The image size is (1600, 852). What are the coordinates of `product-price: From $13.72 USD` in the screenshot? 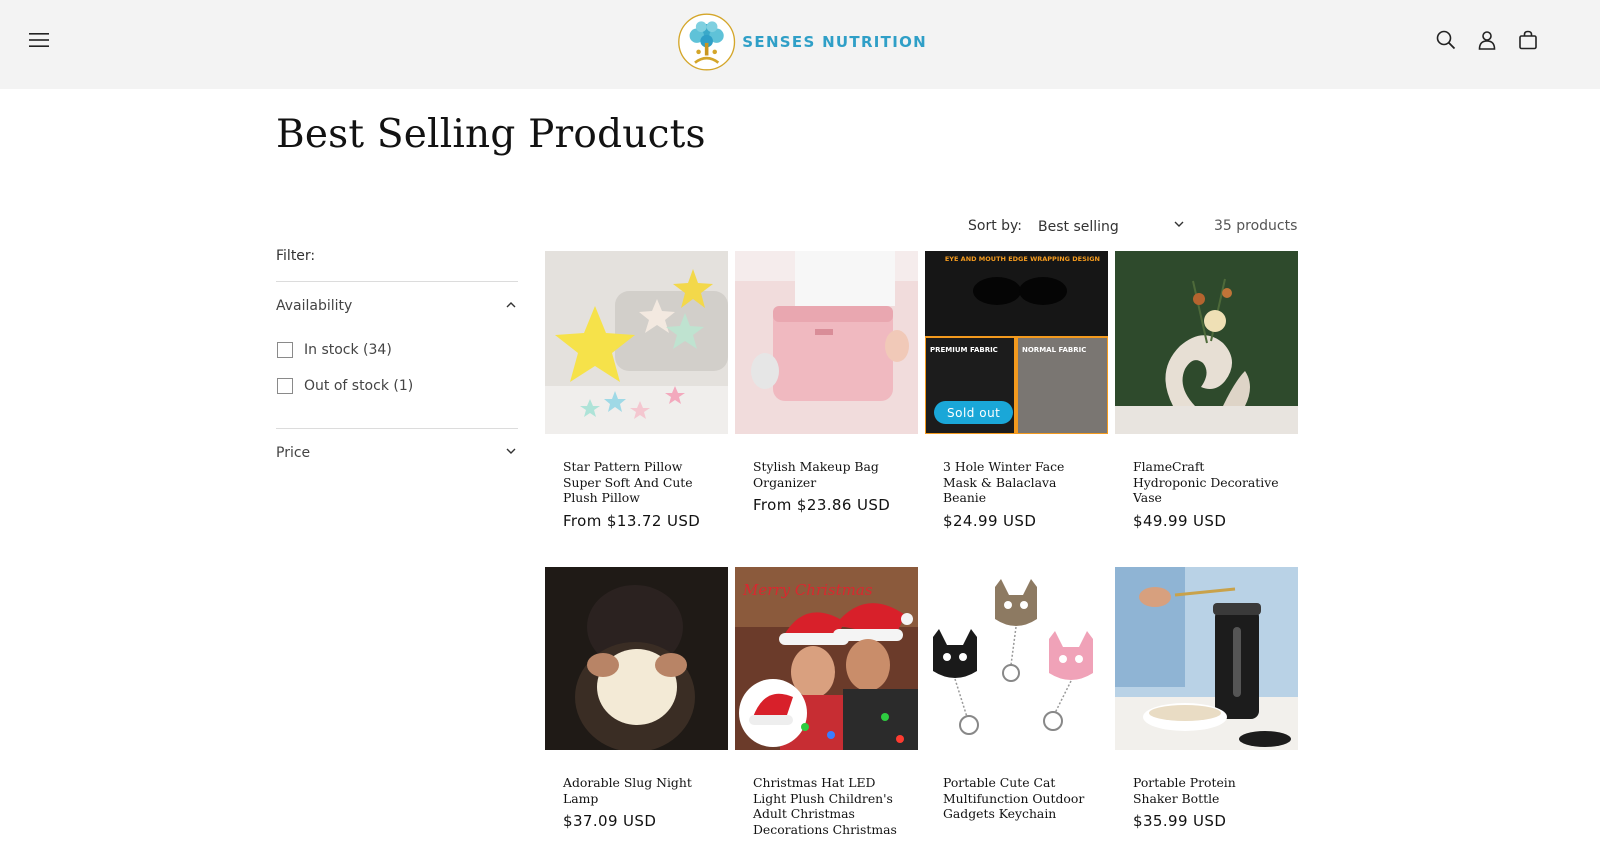 It's located at (632, 521).